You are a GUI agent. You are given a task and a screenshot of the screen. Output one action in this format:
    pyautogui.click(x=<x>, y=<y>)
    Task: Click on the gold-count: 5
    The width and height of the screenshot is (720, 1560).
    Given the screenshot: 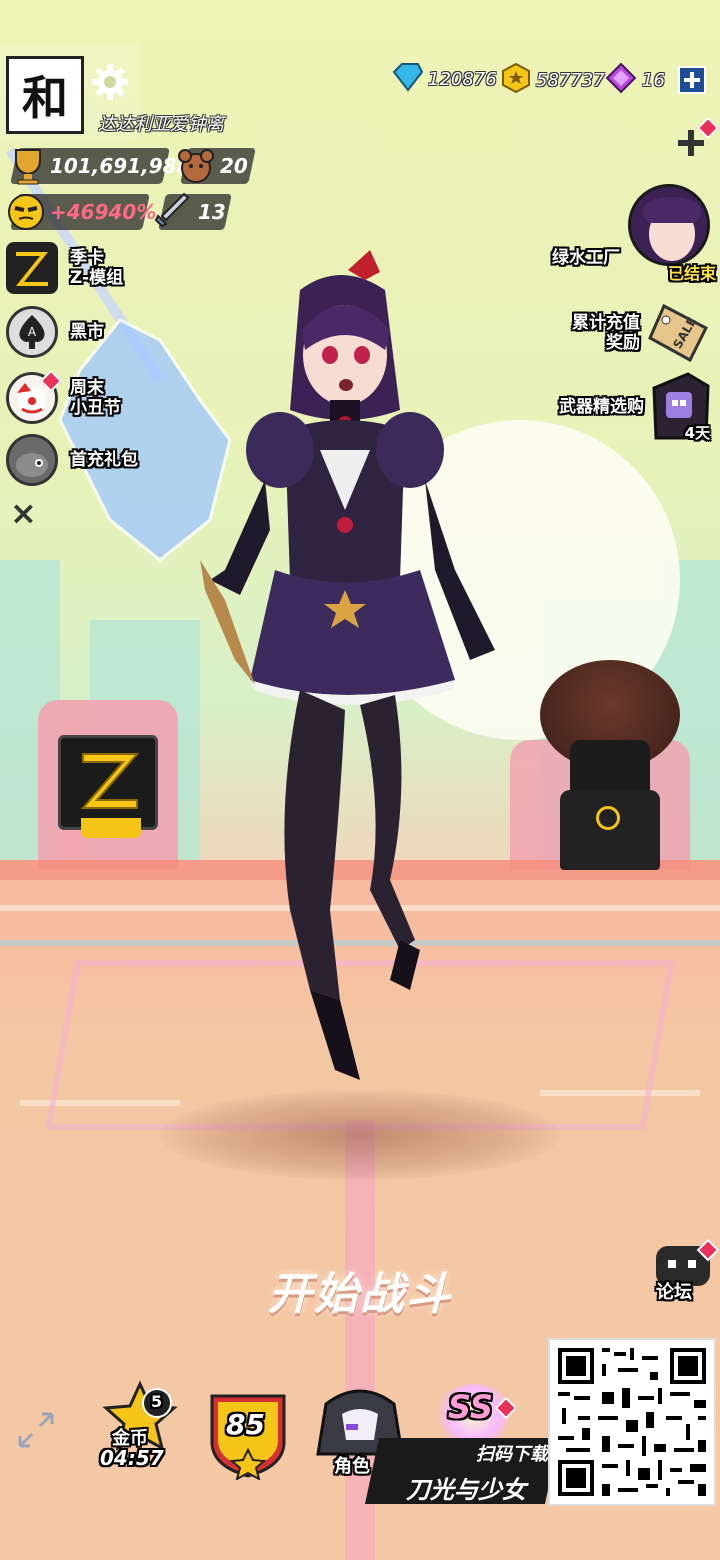 What is the action you would take?
    pyautogui.click(x=157, y=1401)
    